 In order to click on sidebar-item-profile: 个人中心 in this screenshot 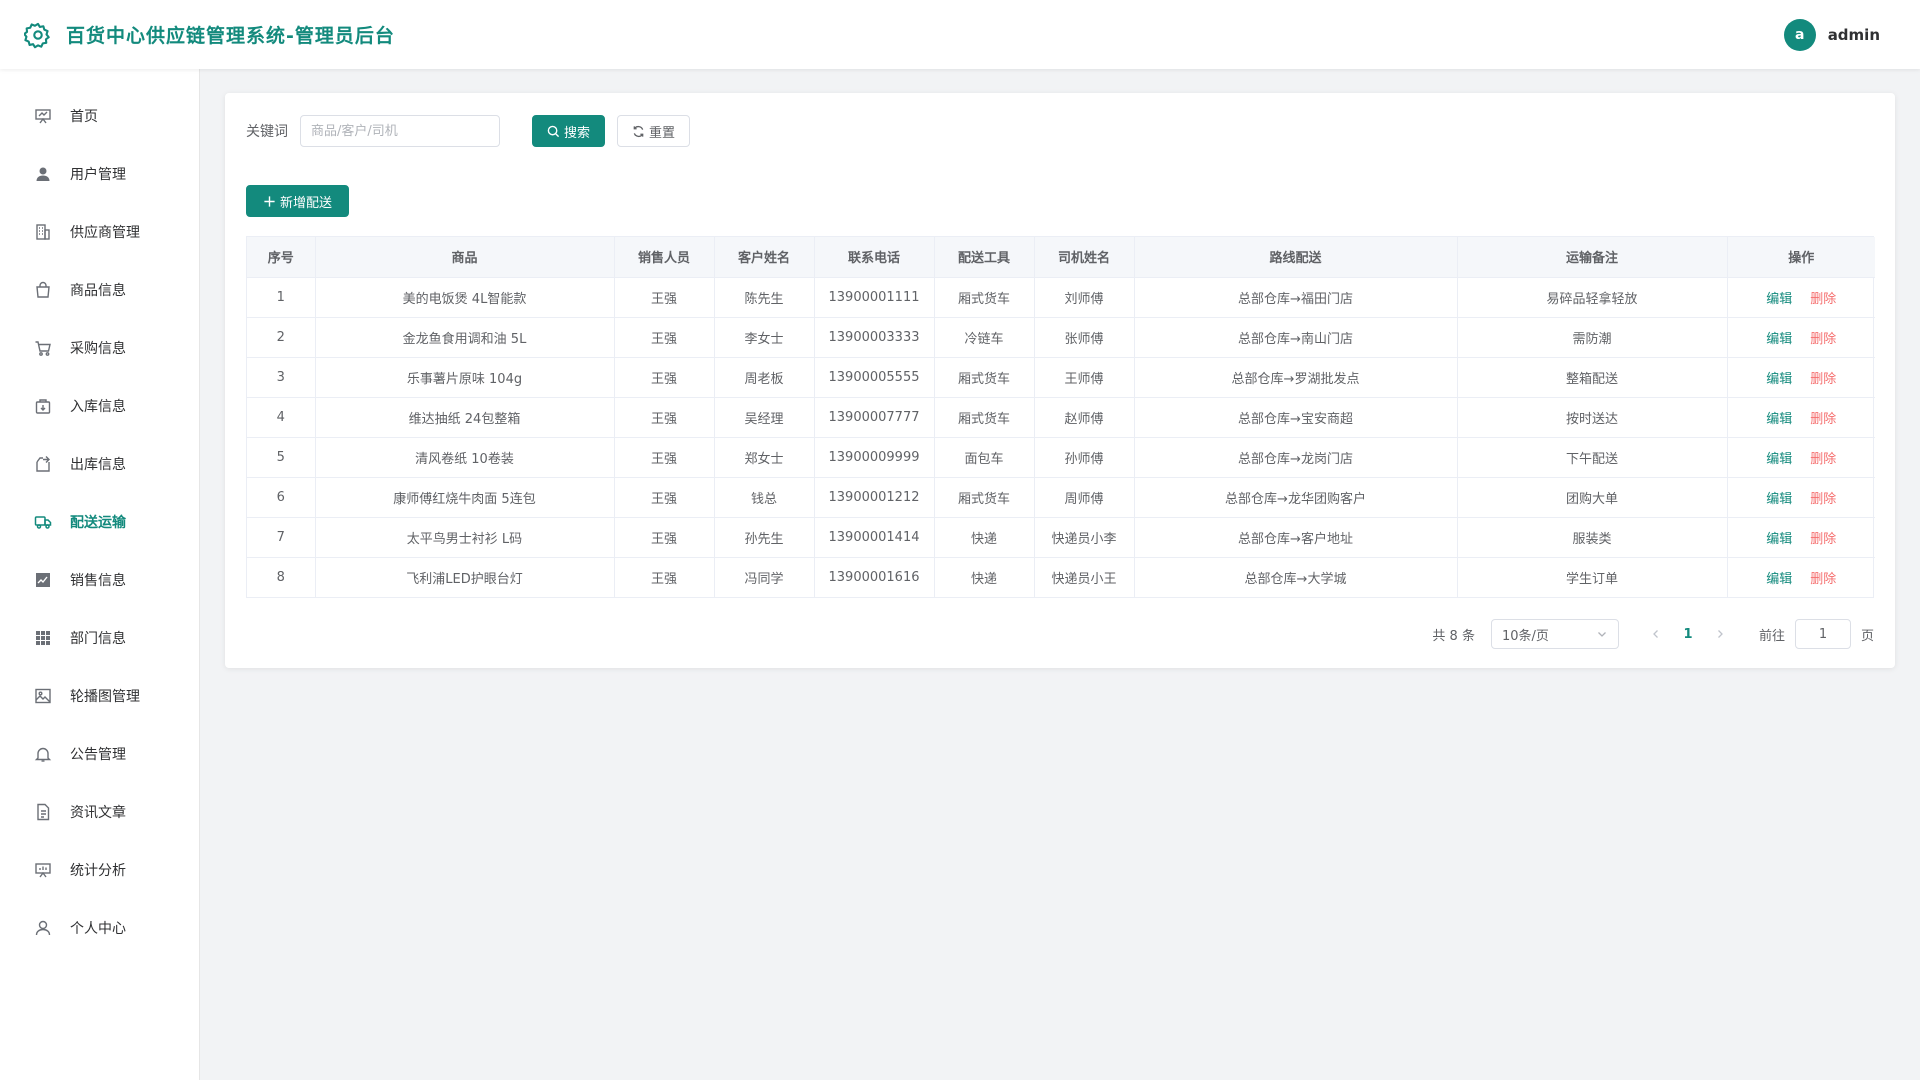, I will do `click(99, 928)`.